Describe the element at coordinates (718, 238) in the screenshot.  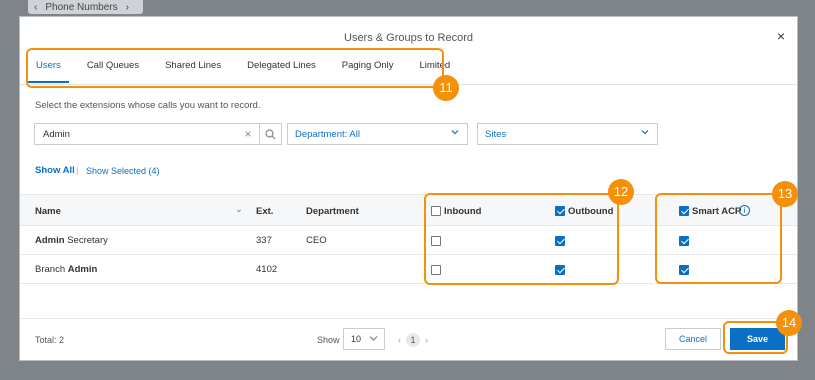
I see `callout-smart-acr` at that location.